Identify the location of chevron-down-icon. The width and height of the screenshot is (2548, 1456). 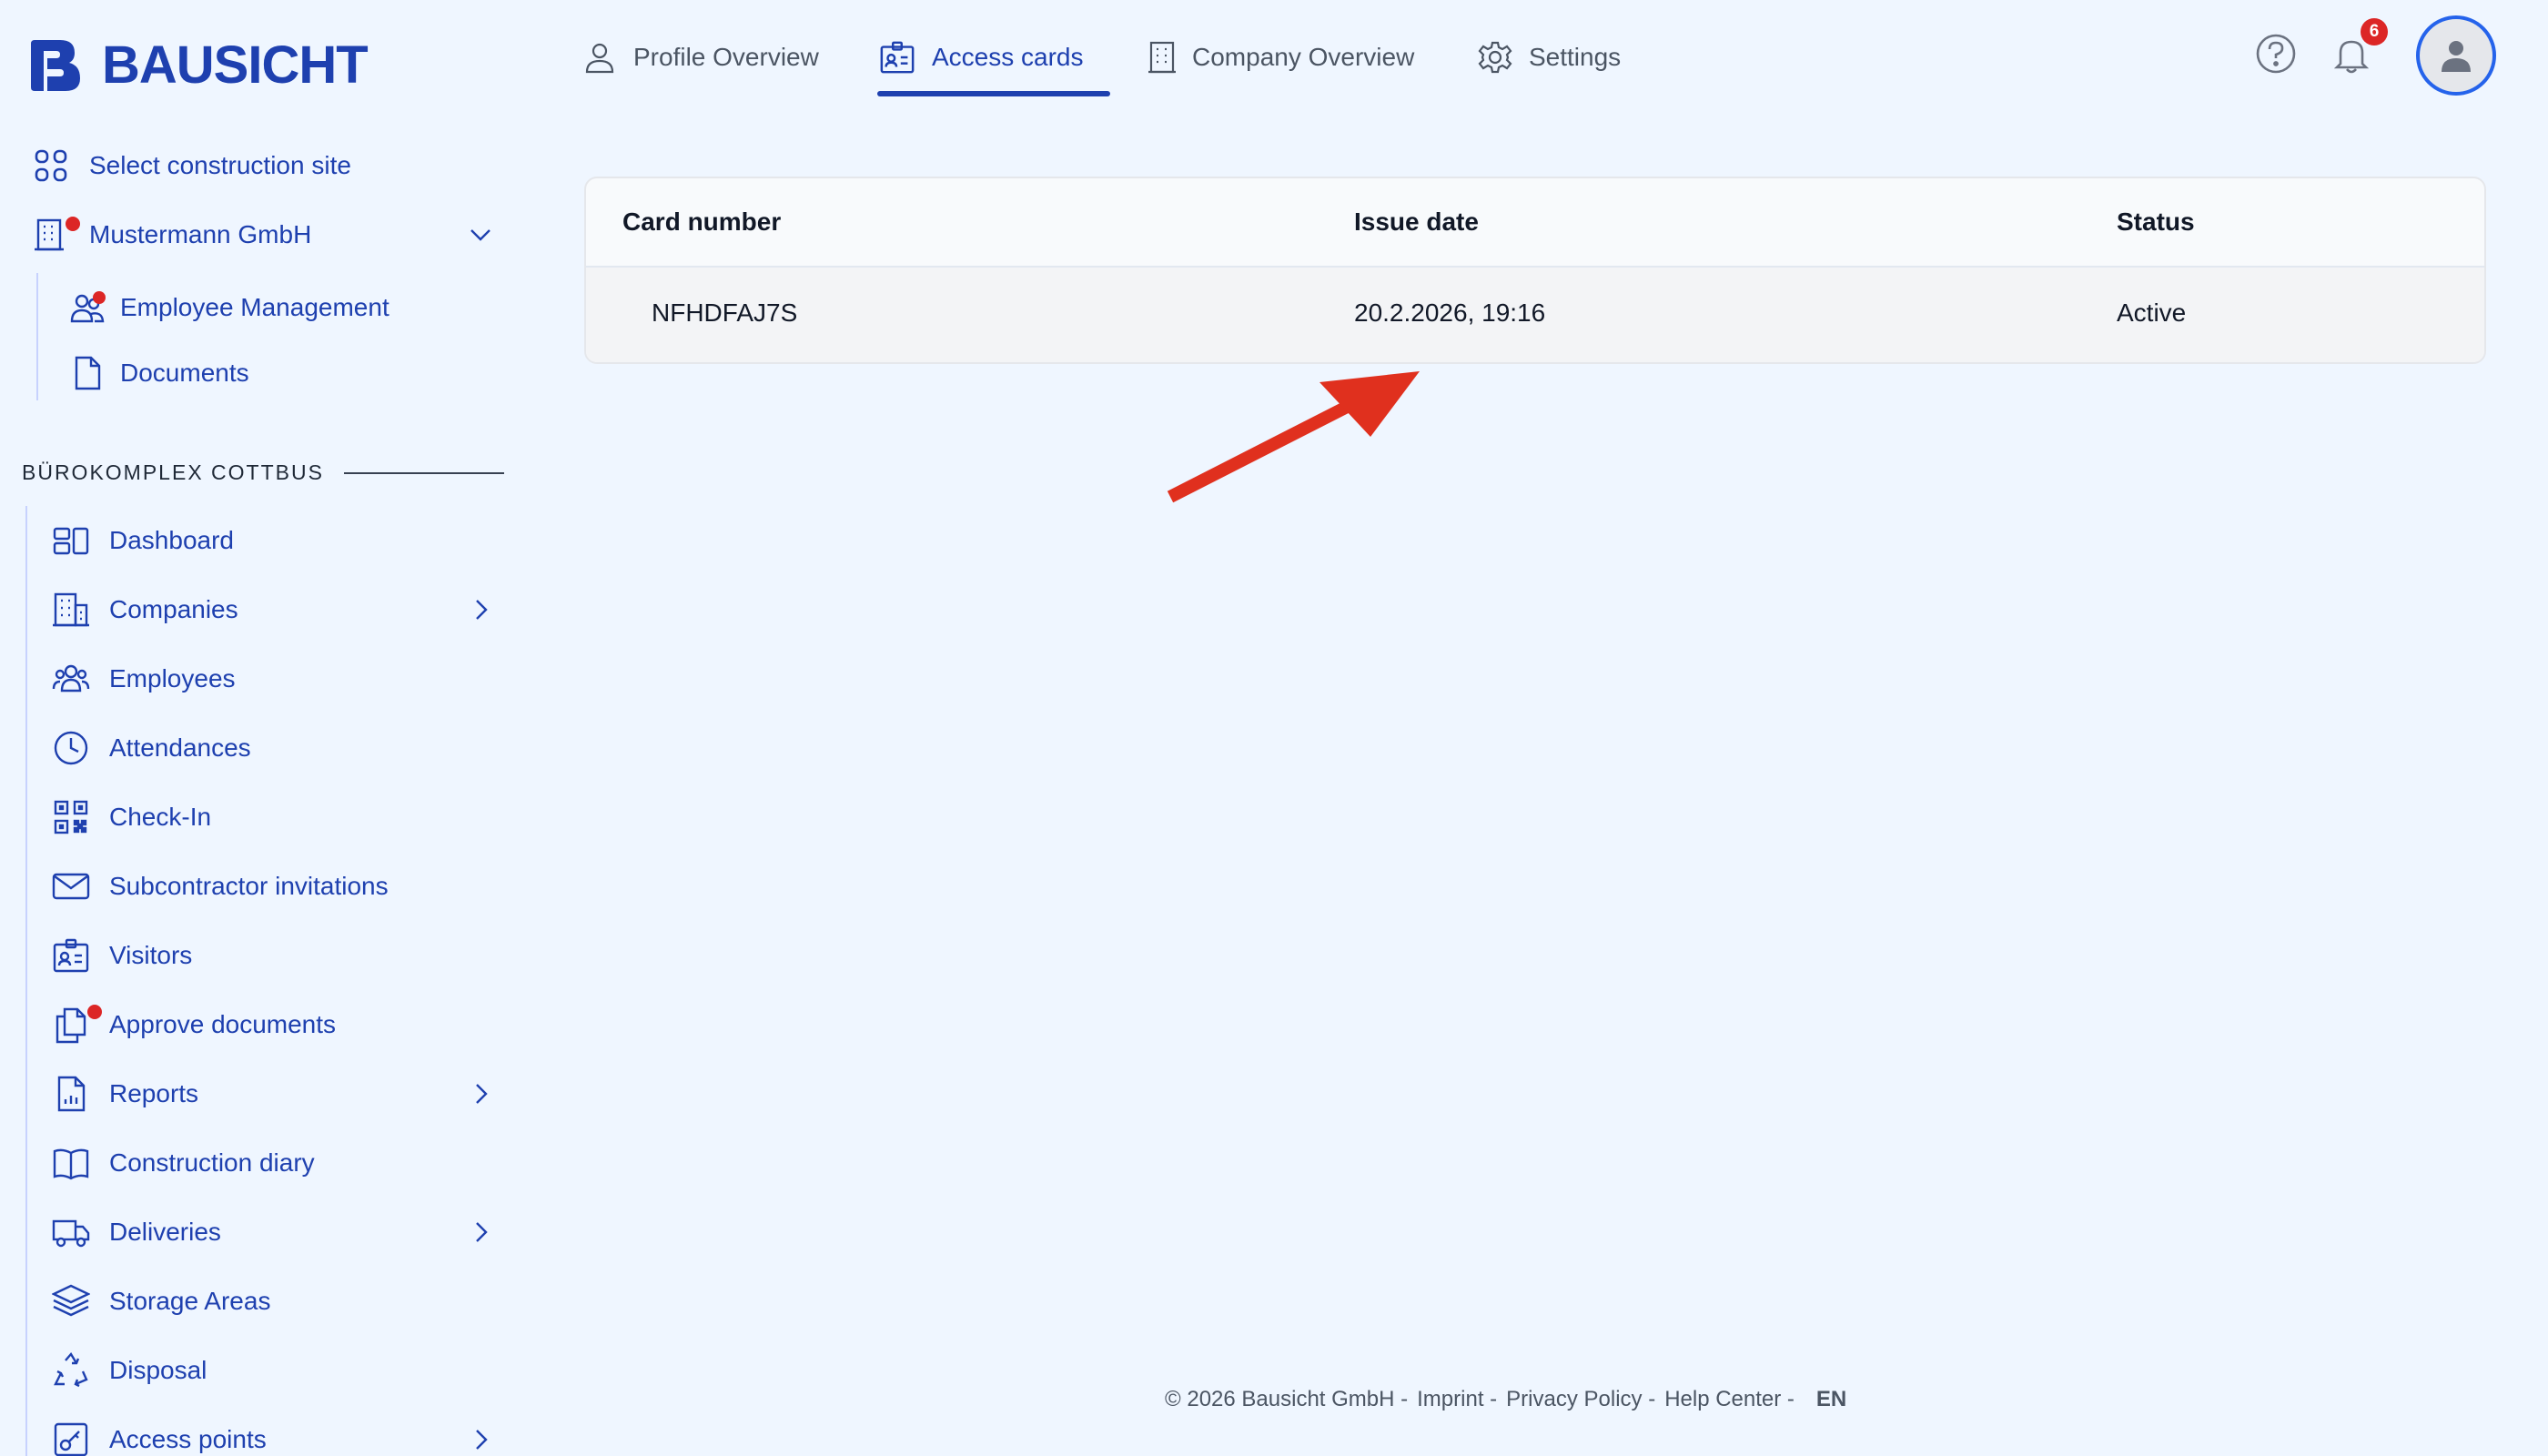
(481, 235).